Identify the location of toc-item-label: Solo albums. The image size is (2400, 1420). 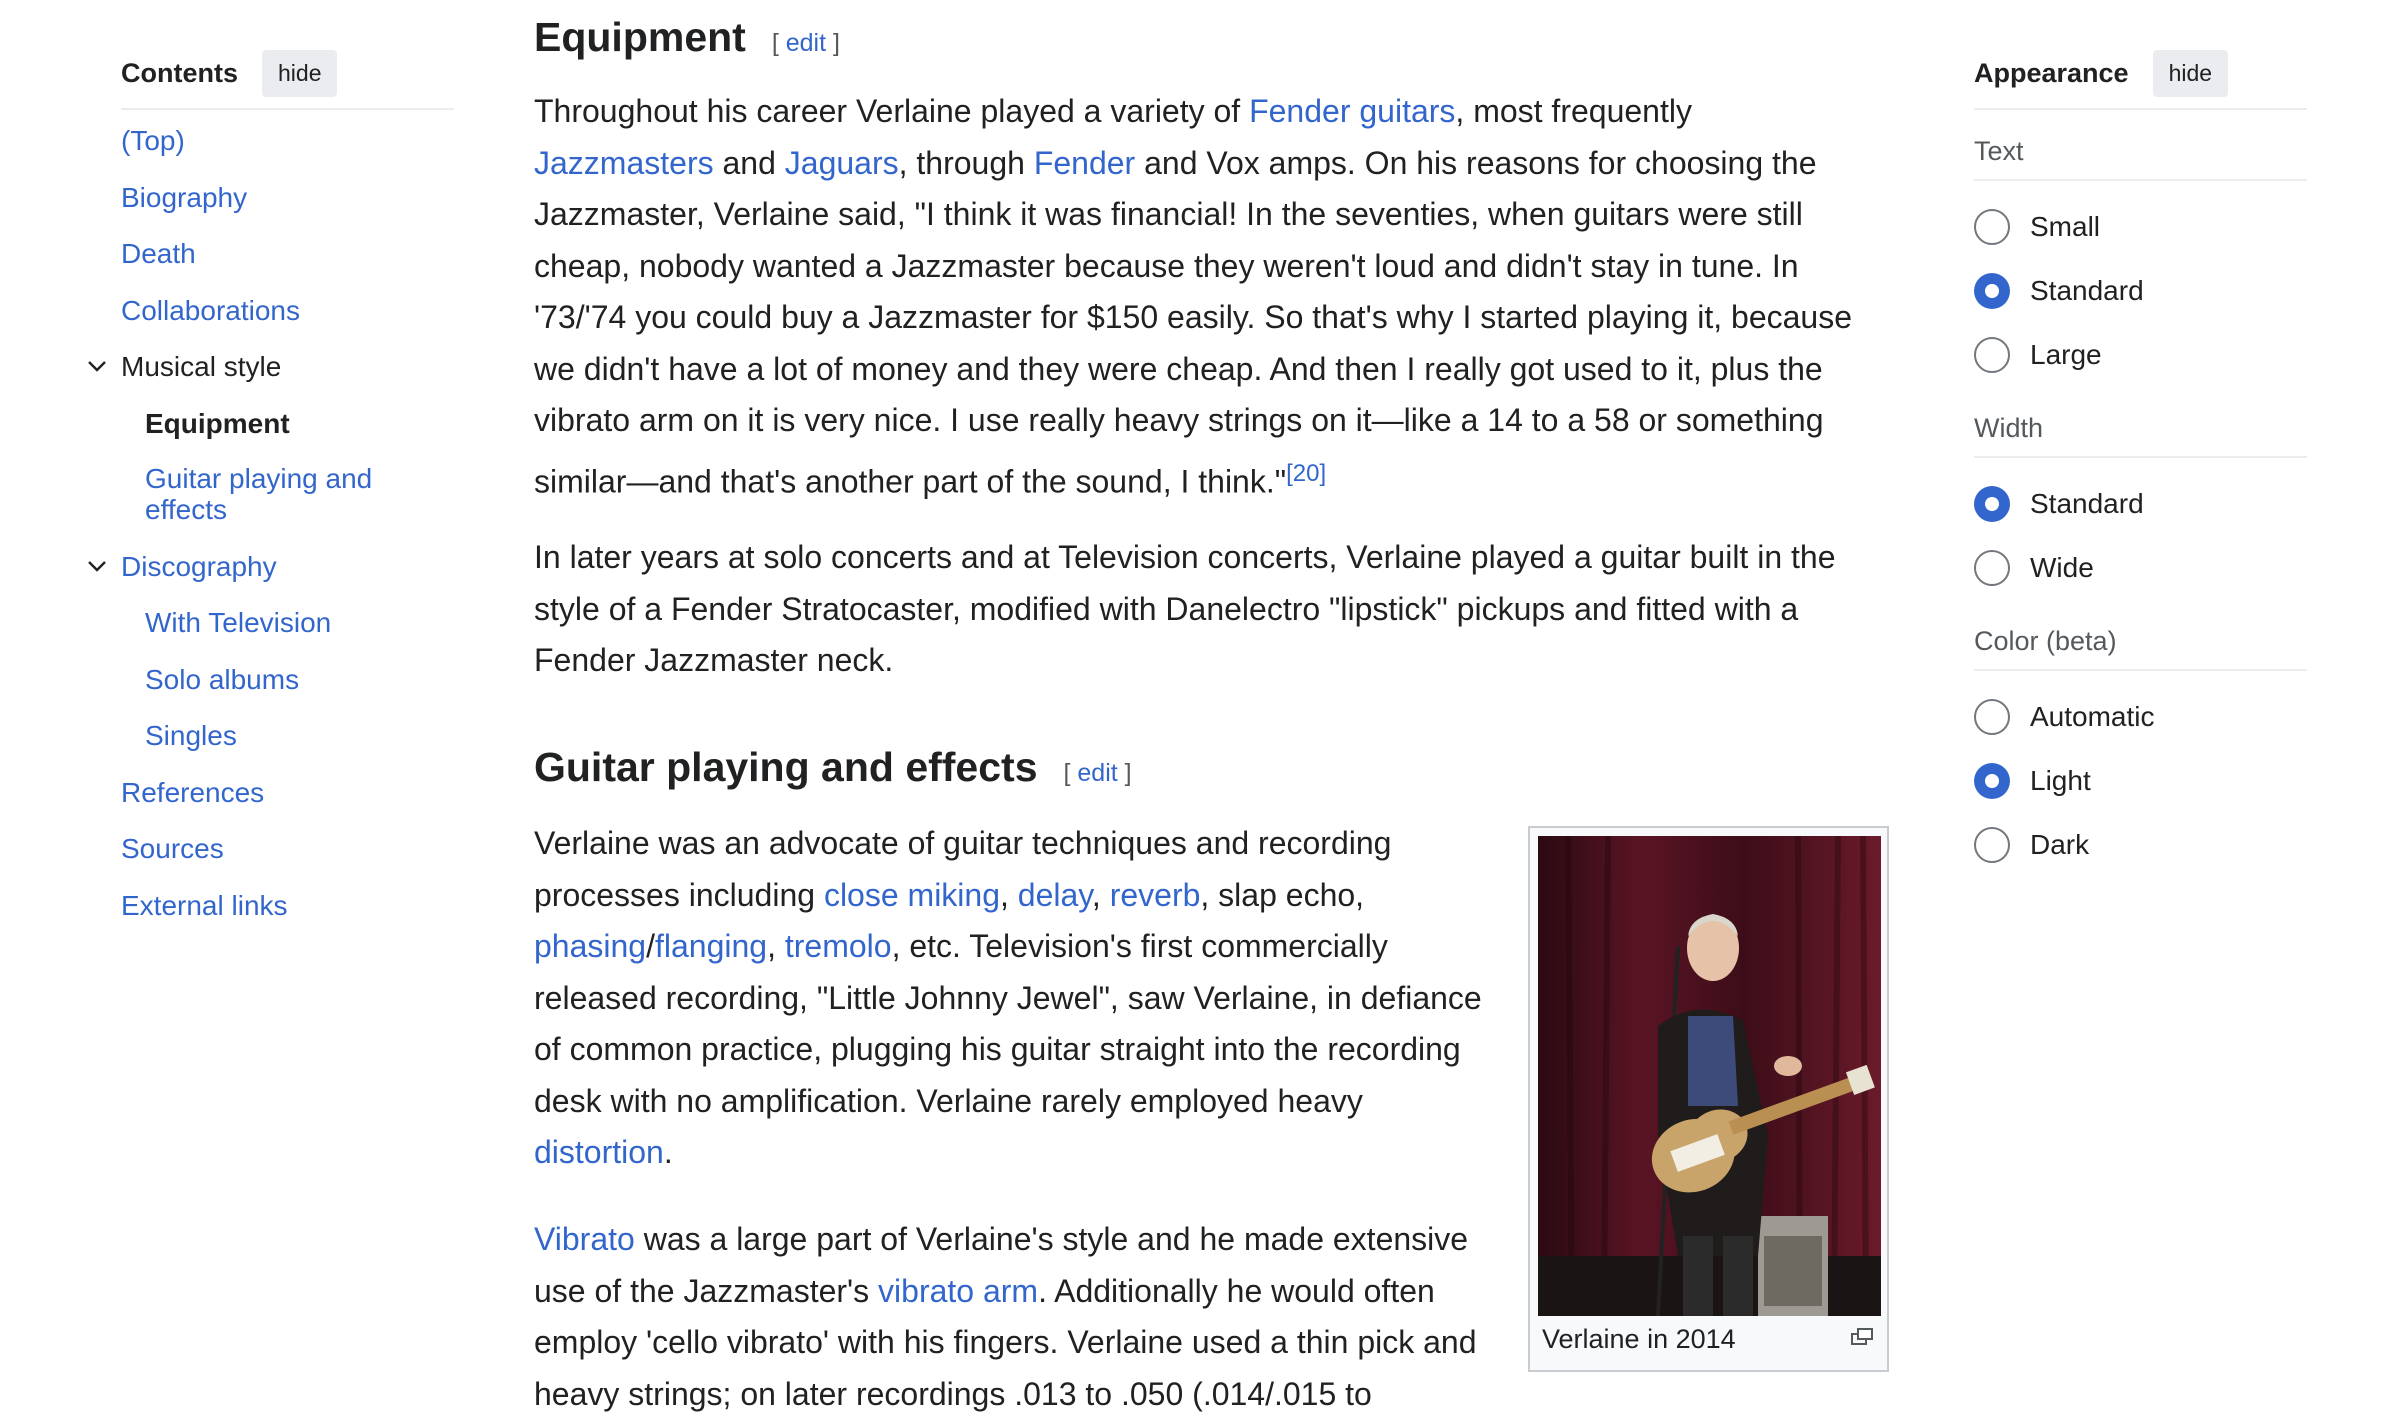
(222, 679).